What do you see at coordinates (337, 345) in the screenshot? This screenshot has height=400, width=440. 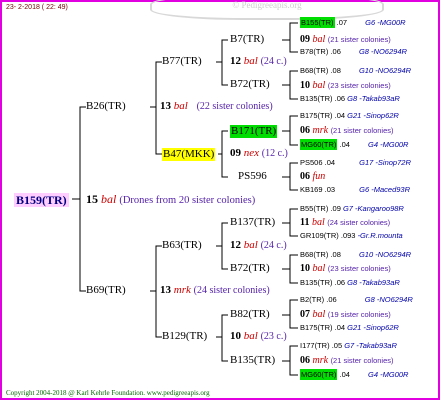 I see `g4-year: .05` at bounding box center [337, 345].